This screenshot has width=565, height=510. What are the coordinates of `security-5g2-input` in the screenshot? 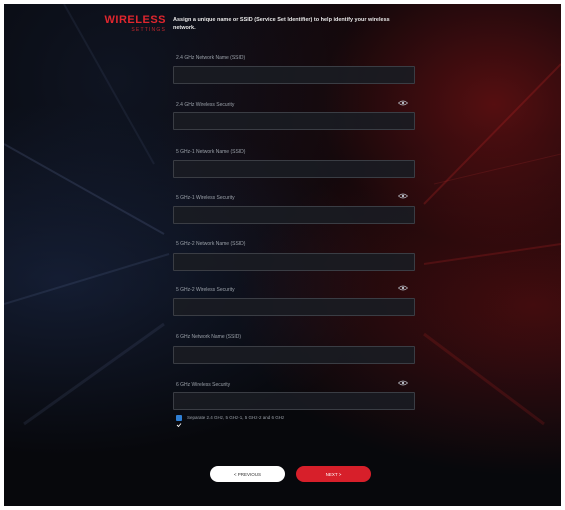 It's located at (294, 307).